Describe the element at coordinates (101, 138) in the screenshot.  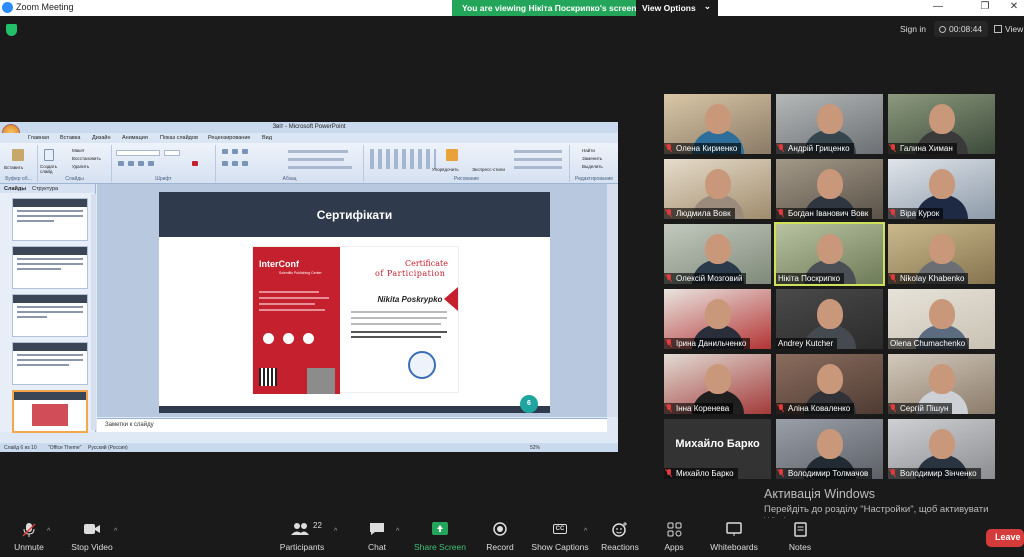
I see `tab-design: Дизайн` at that location.